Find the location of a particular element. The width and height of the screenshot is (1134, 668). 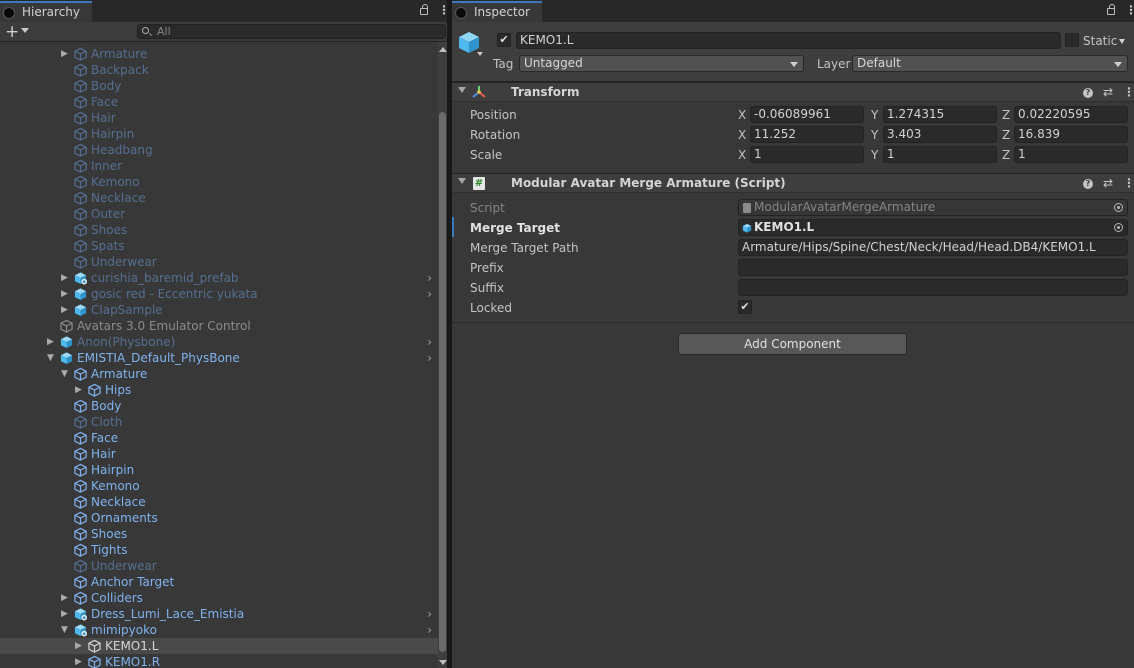

active-checkbox: ✔ is located at coordinates (504, 40).